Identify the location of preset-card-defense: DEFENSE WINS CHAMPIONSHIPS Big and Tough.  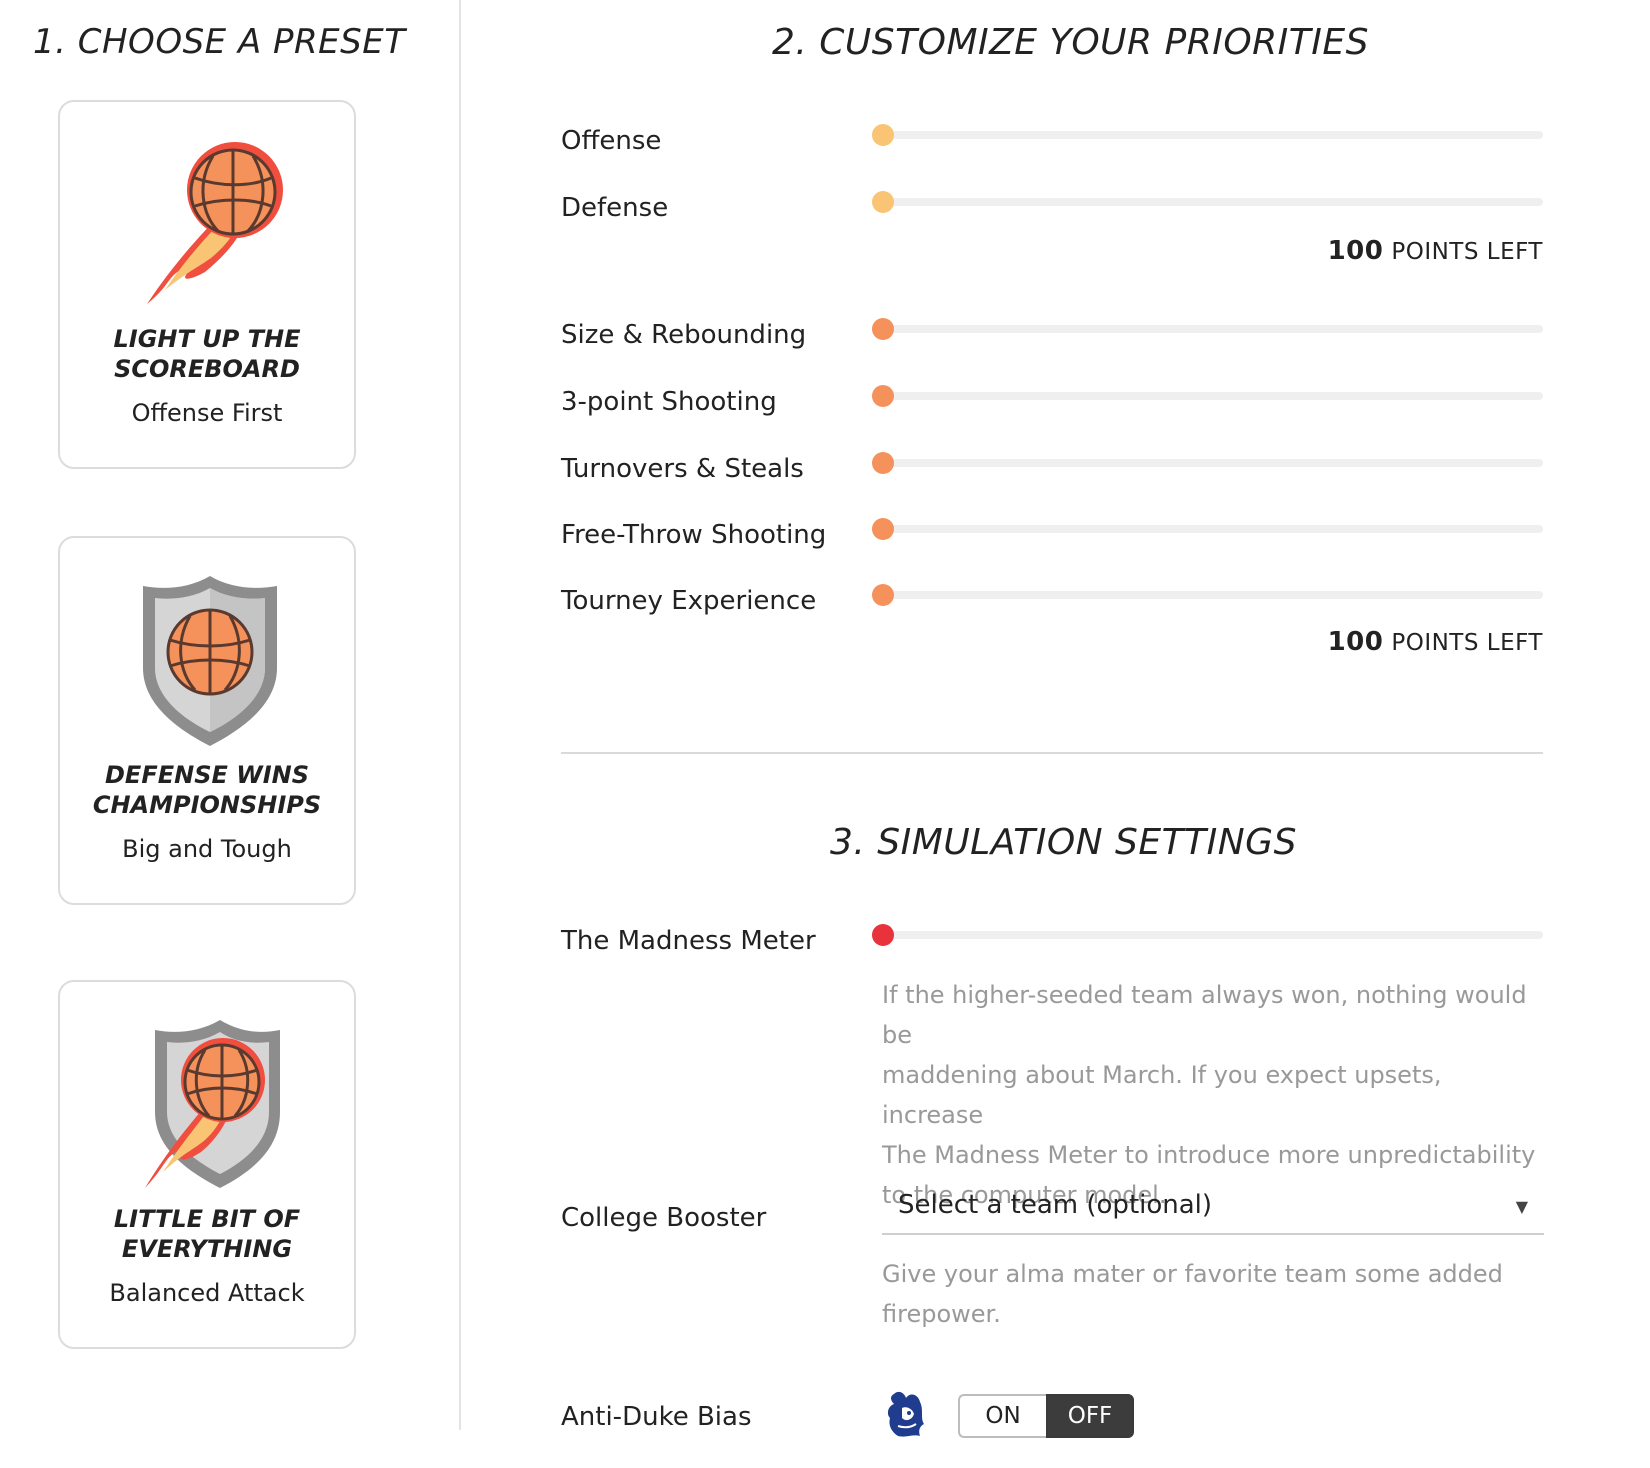
(207, 720).